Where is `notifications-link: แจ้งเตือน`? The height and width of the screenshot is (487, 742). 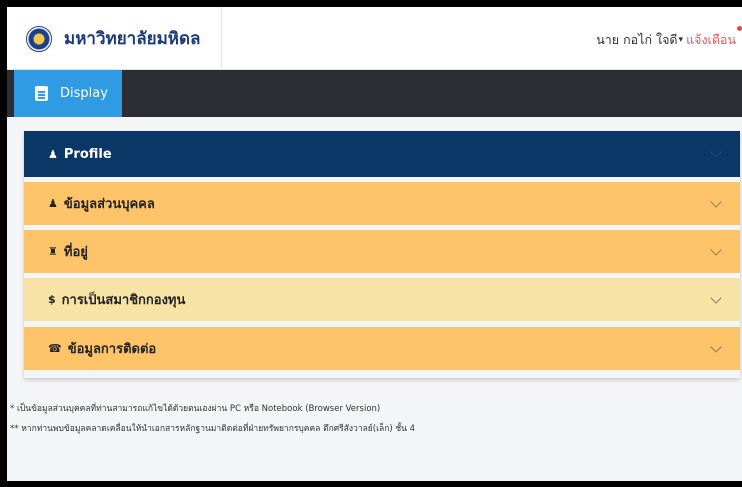 notifications-link: แจ้งเตือน is located at coordinates (714, 38).